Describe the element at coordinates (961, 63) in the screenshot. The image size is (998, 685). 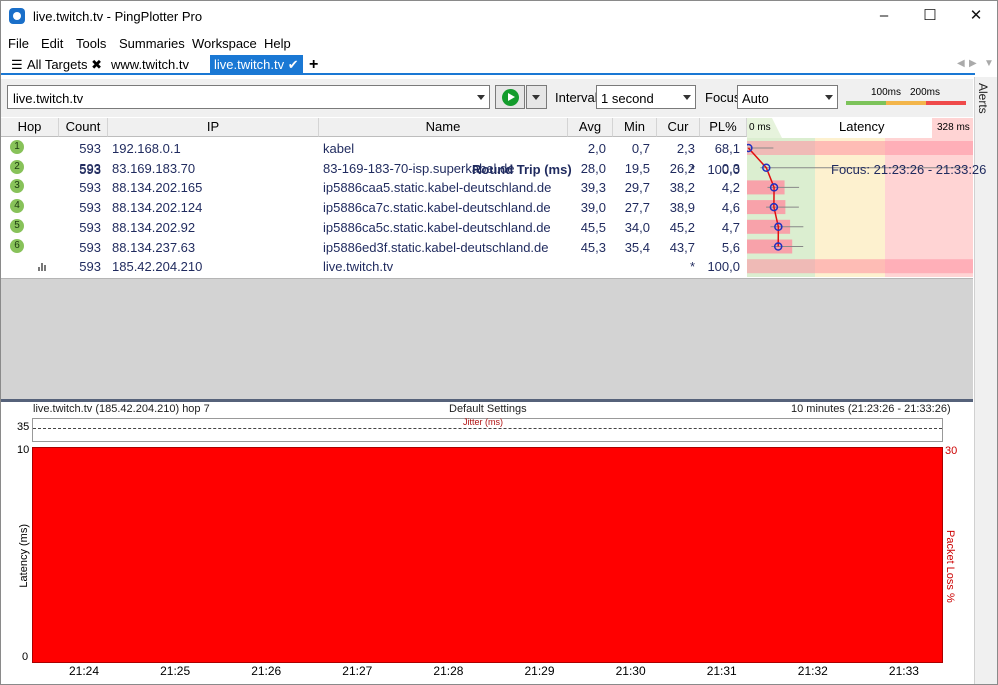
I see `tab-scroll-left-icon: ◀` at that location.